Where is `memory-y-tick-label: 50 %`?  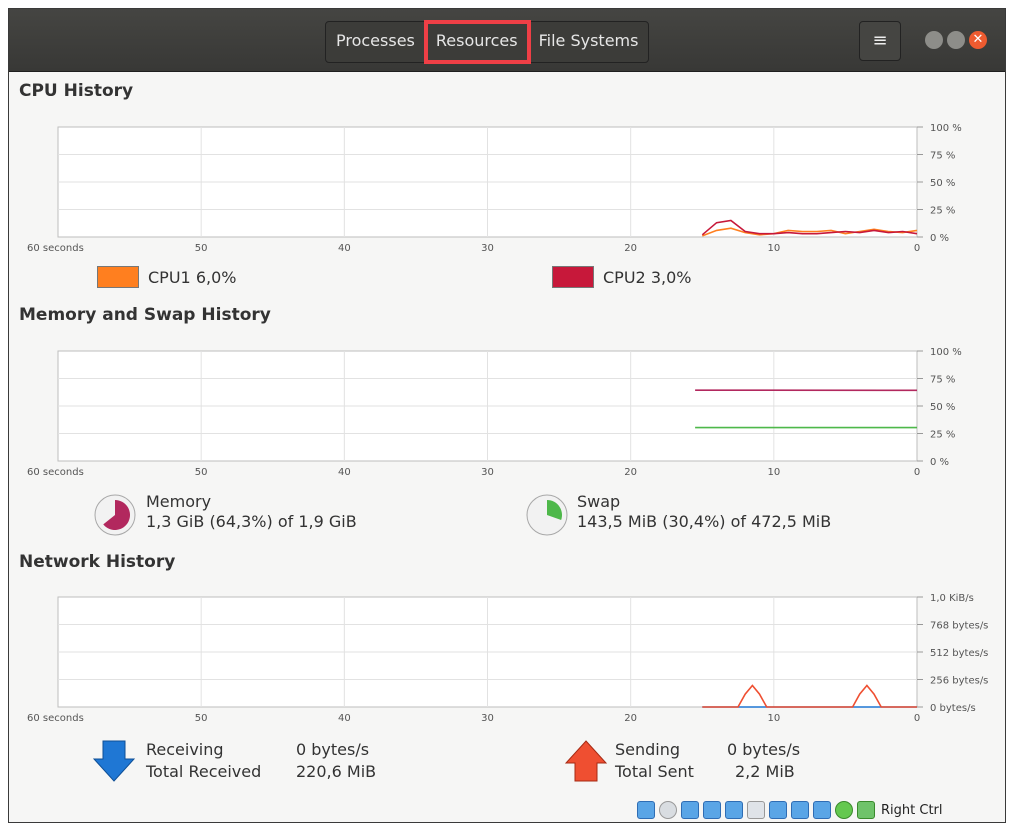 memory-y-tick-label: 50 % is located at coordinates (942, 407).